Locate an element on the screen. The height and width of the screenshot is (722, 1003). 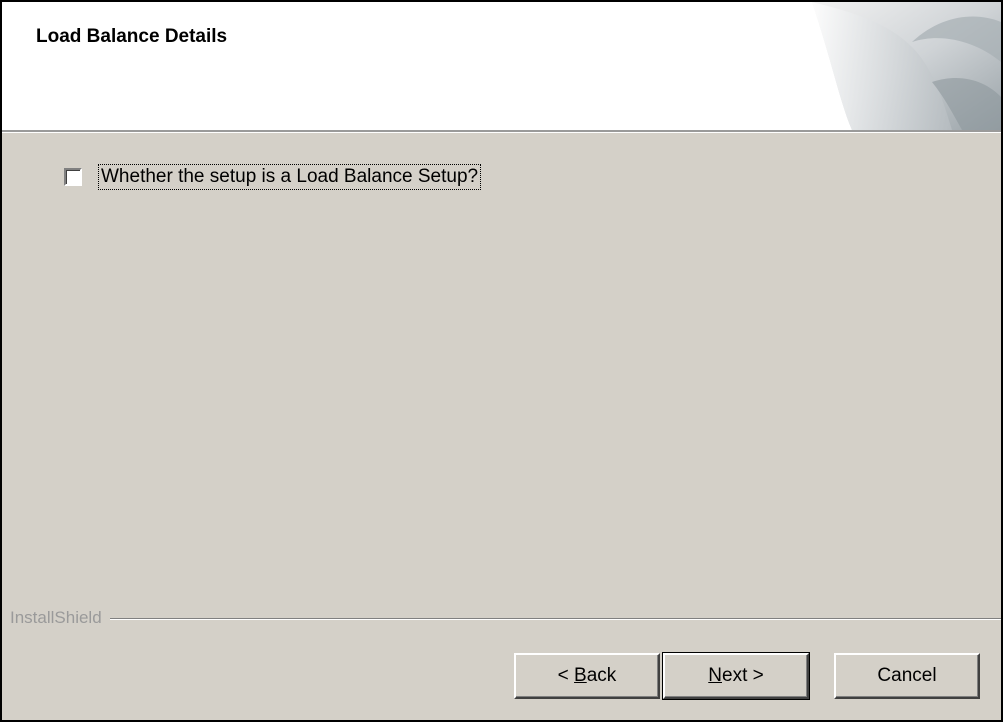
cancel-button: Cancel is located at coordinates (907, 676).